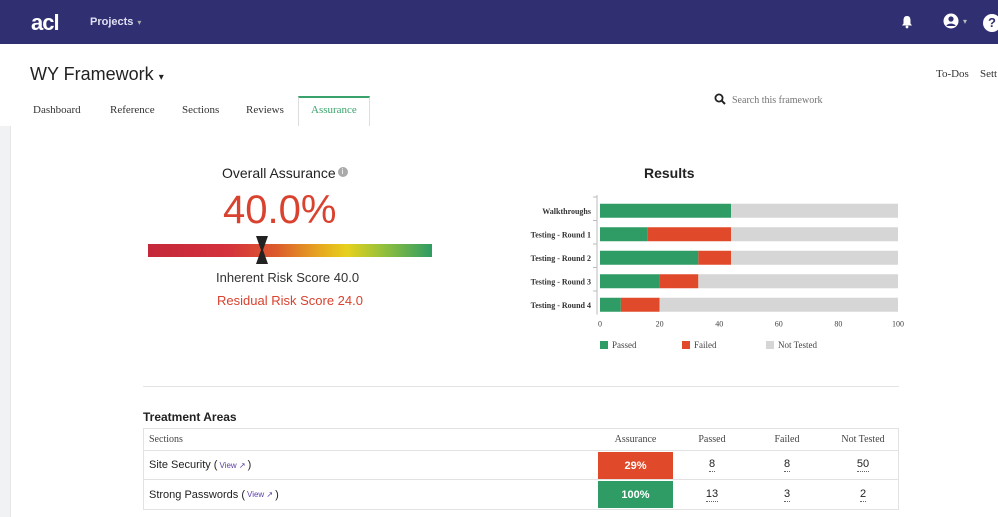 The width and height of the screenshot is (998, 517). I want to click on column-header-failed: Failed, so click(787, 439).